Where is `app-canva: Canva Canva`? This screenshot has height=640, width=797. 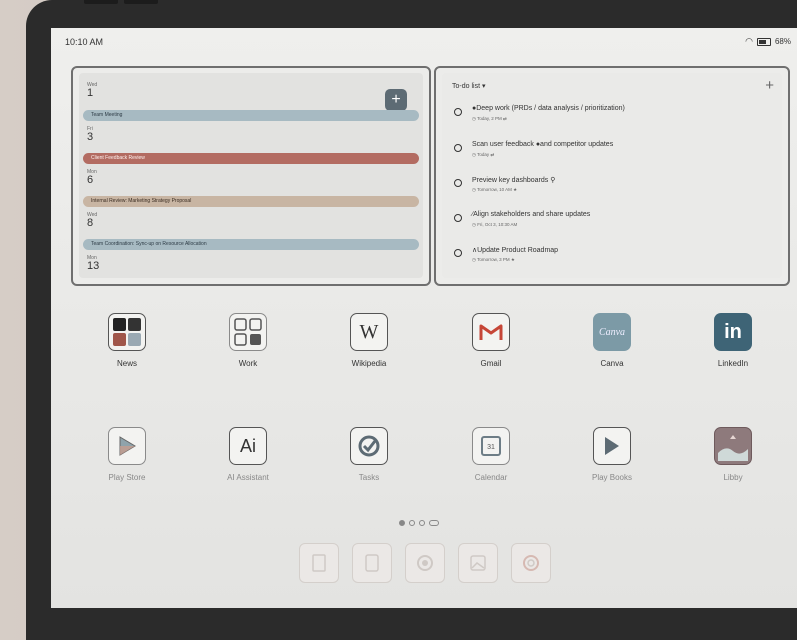
app-canva: Canva Canva is located at coordinates (612, 340).